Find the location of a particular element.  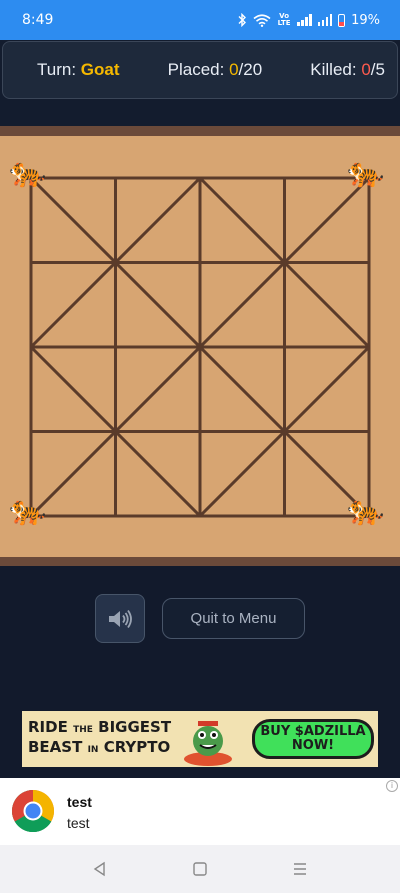

ad-text-beast: BEAST is located at coordinates (55, 747).